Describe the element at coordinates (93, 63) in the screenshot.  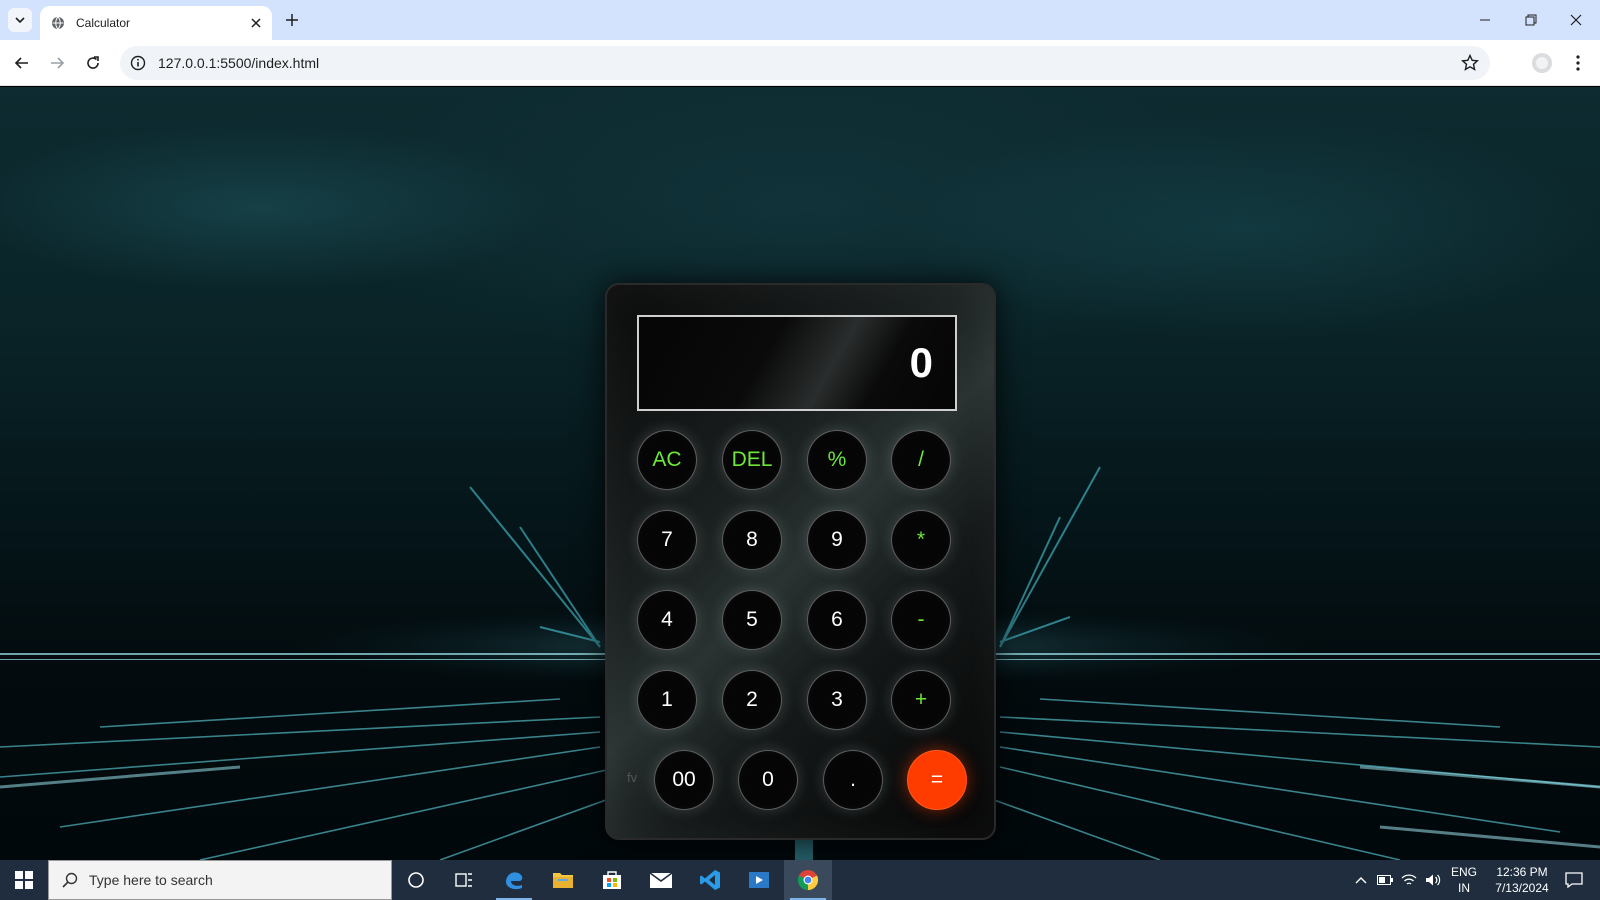
I see `reload-icon` at that location.